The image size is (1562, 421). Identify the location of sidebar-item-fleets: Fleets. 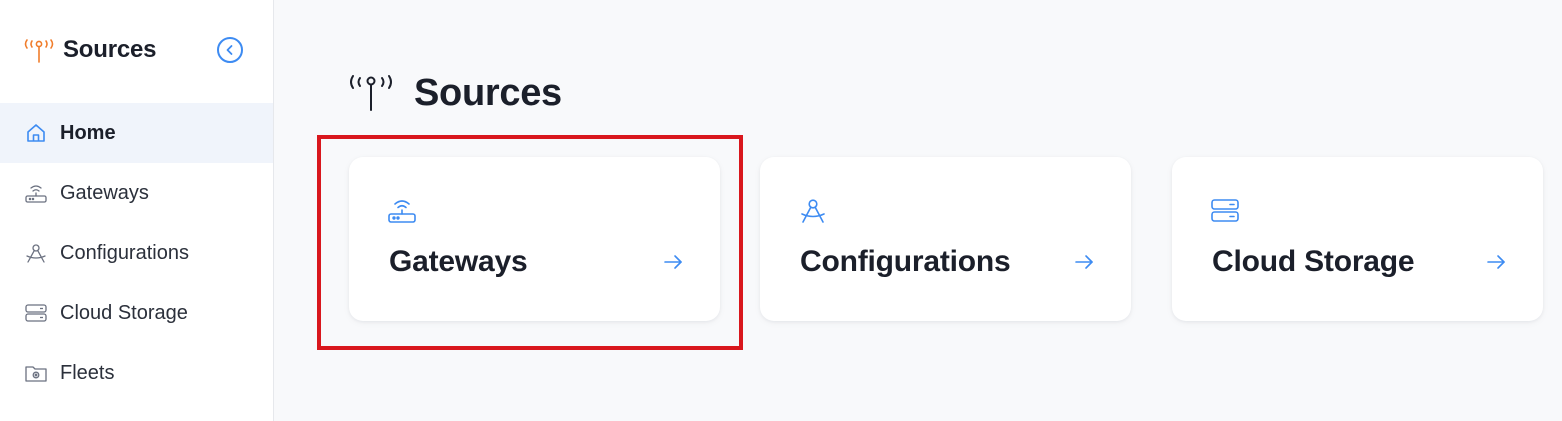
(136, 373).